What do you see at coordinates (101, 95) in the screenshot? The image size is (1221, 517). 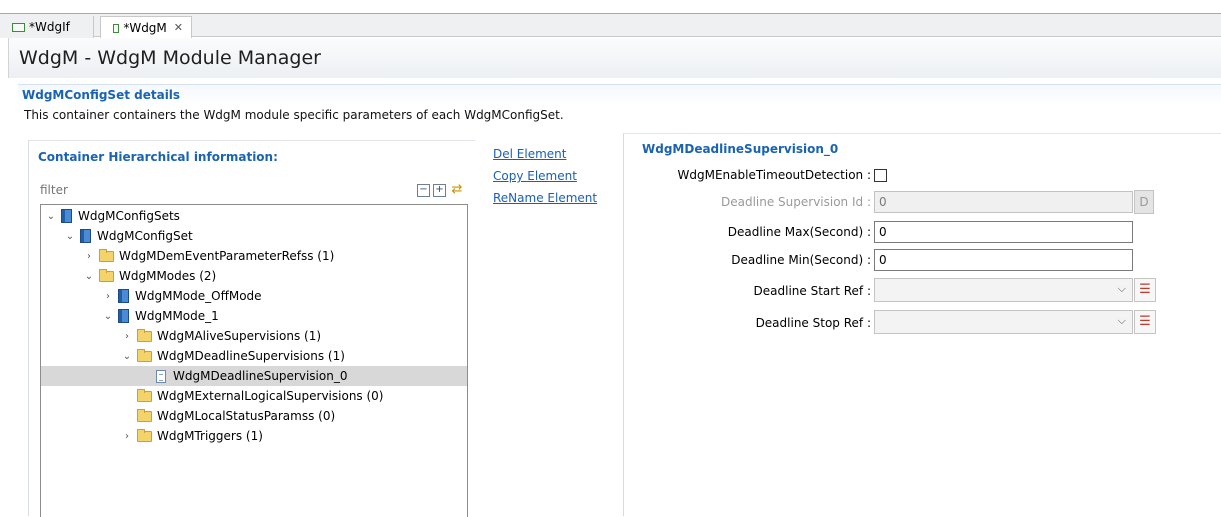 I see `section-title: WdgMConfigSet details` at bounding box center [101, 95].